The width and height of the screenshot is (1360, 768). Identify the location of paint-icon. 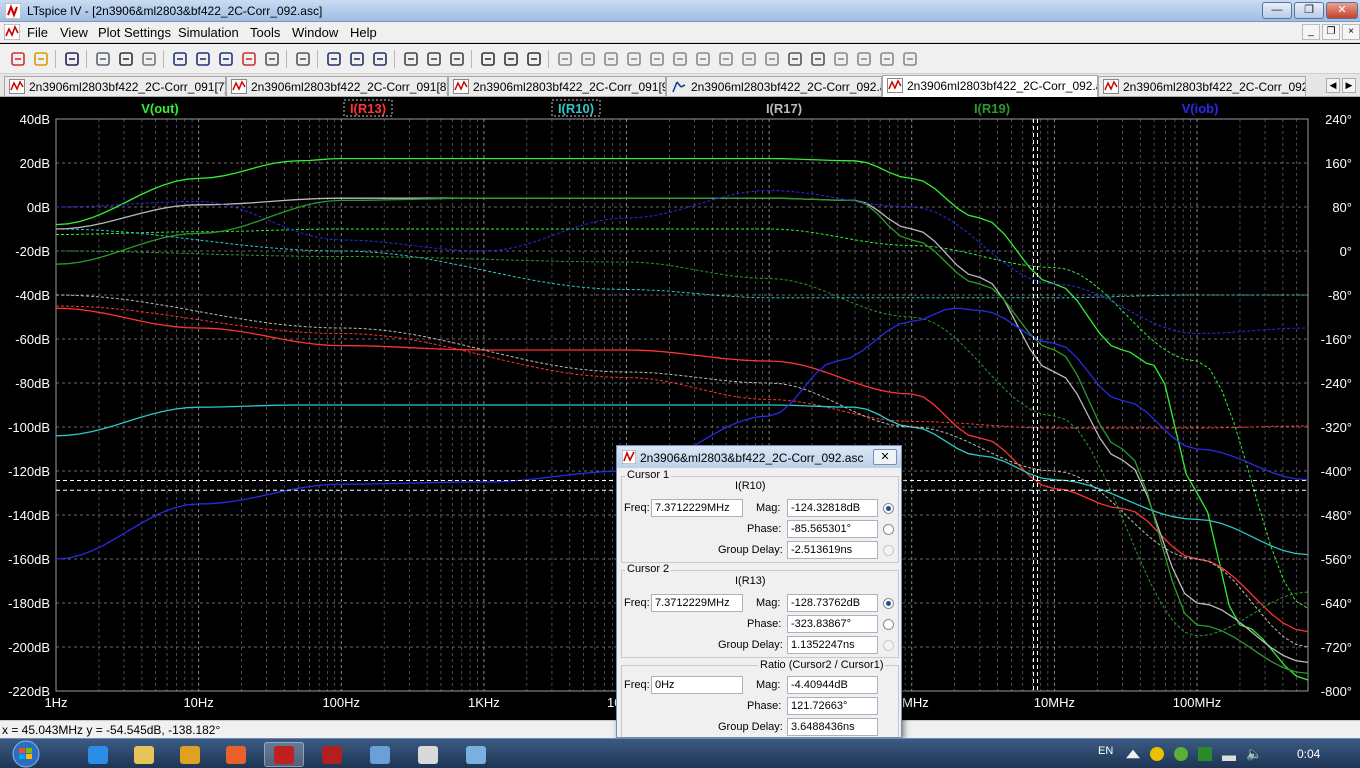
(380, 754).